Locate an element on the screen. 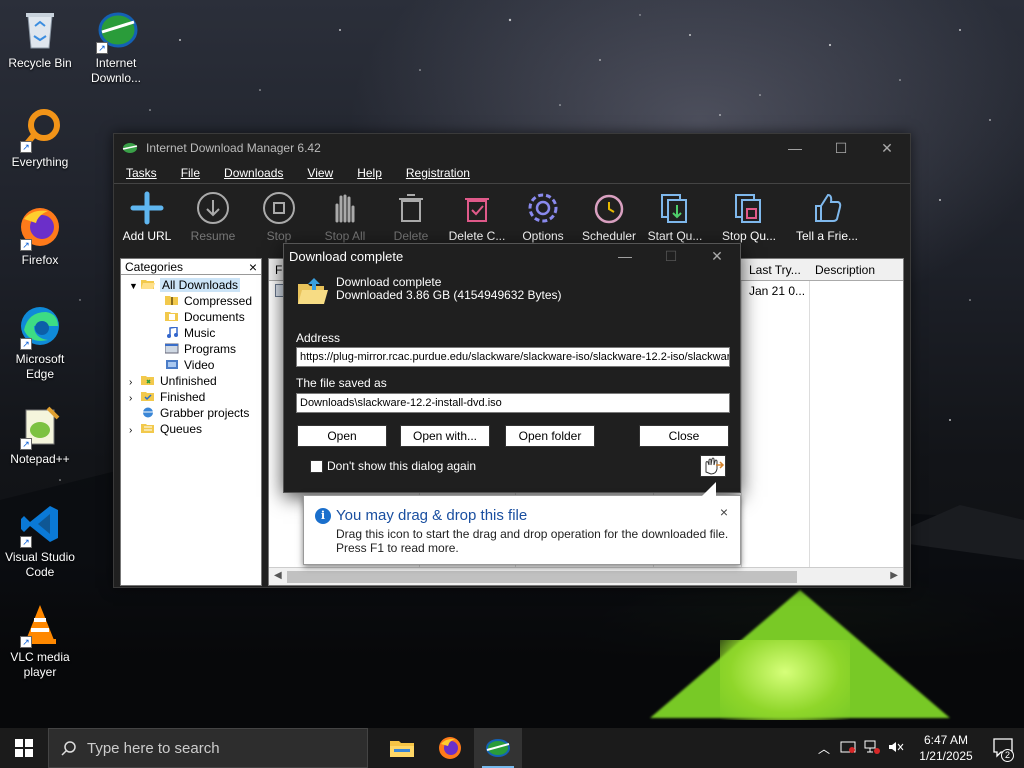 The width and height of the screenshot is (1024, 768). dialog-minimize-button: — is located at coordinates (625, 256).